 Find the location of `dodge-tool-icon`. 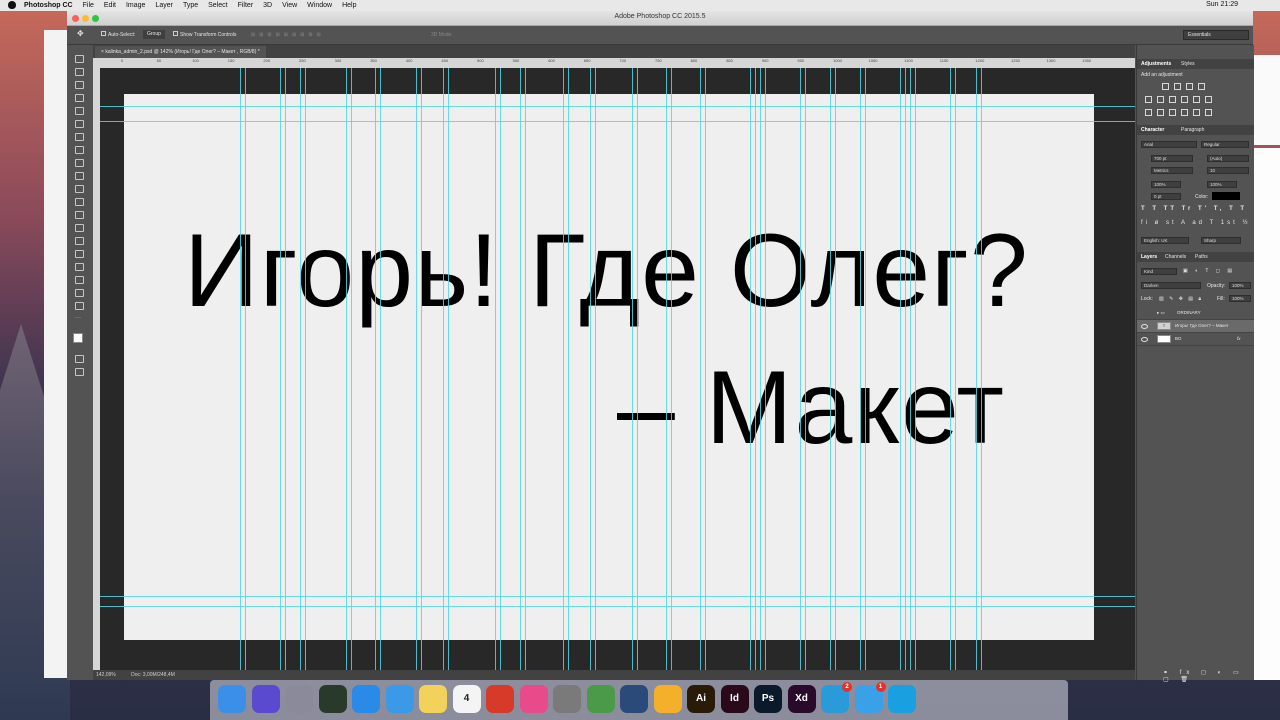

dodge-tool-icon is located at coordinates (79, 228).